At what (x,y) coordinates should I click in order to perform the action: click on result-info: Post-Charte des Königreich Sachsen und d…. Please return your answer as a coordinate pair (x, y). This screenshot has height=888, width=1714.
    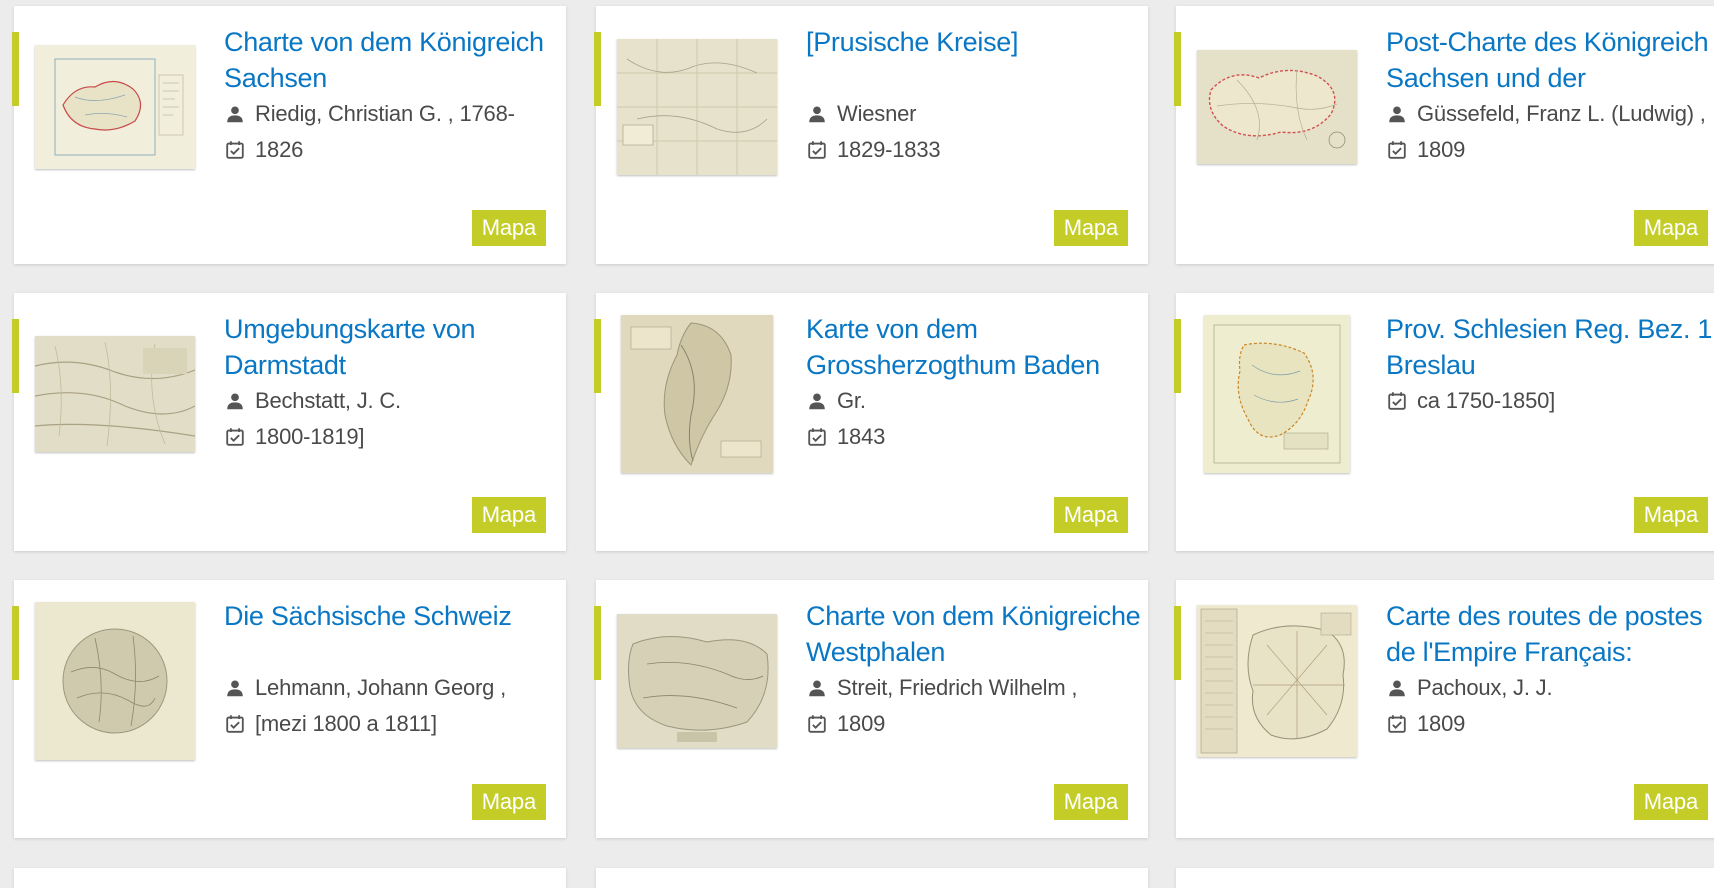
    Looking at the image, I should click on (1550, 96).